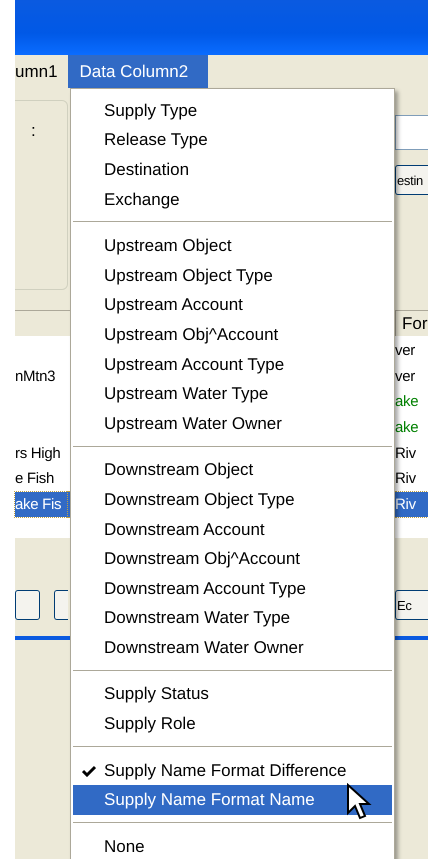  What do you see at coordinates (359, 802) in the screenshot?
I see `mouse-pointer-icon` at bounding box center [359, 802].